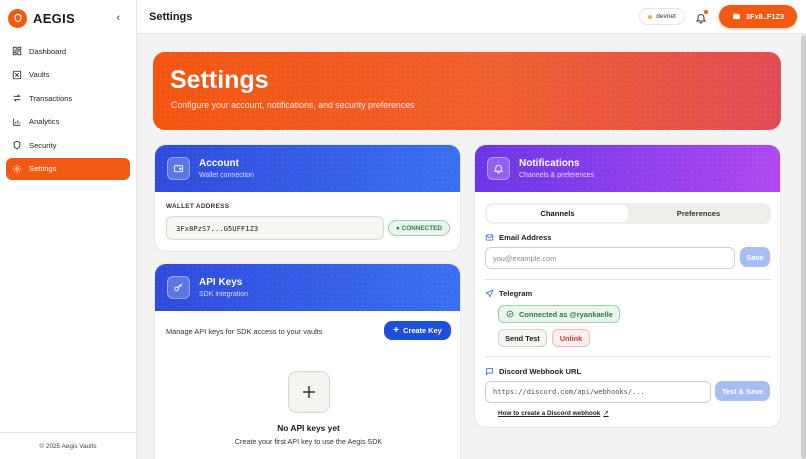  Describe the element at coordinates (803, 247) in the screenshot. I see `scrollbar-thumb` at that location.